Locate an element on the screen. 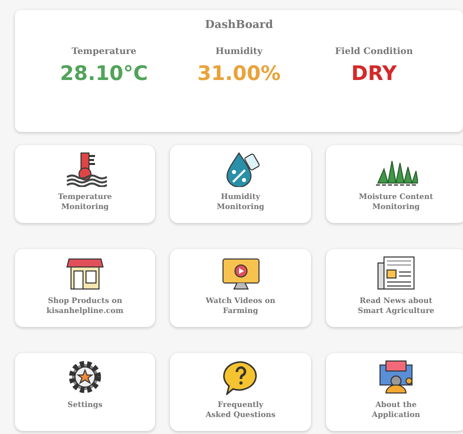 The height and width of the screenshot is (434, 463). stat-value: 31.00% is located at coordinates (239, 73).